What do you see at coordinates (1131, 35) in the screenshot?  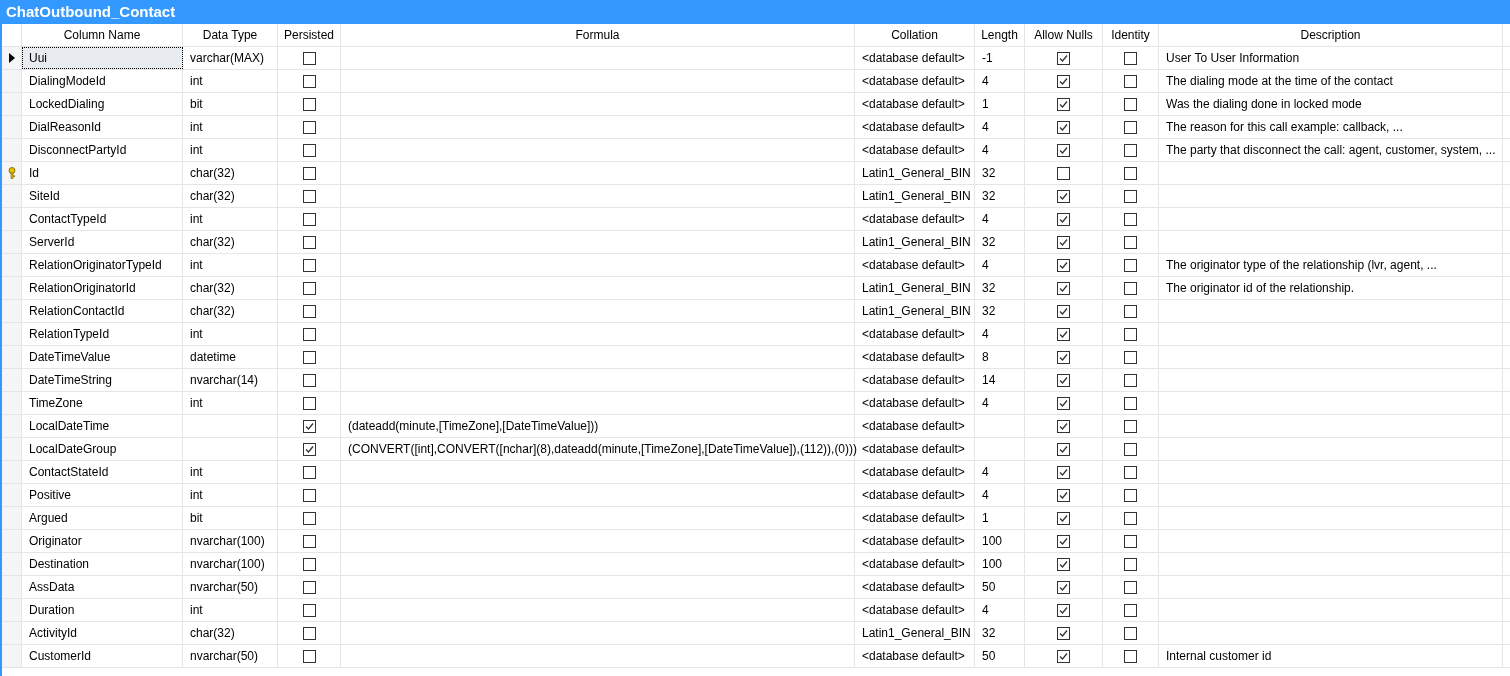 I see `column-header: Identity` at bounding box center [1131, 35].